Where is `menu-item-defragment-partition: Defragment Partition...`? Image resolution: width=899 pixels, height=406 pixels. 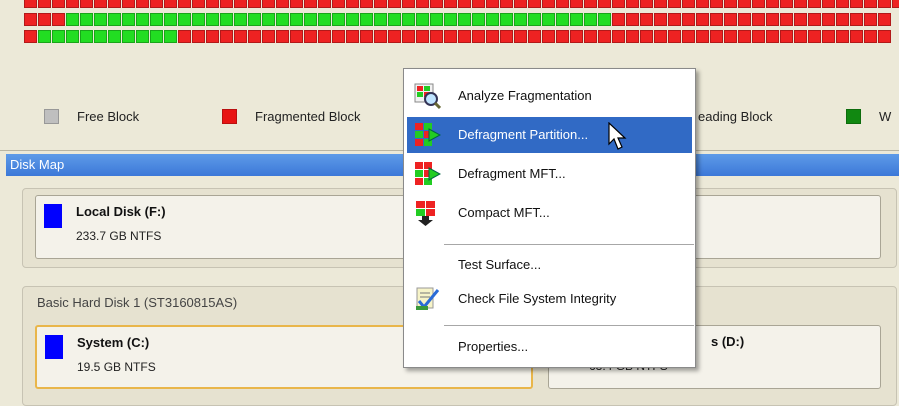 menu-item-defragment-partition: Defragment Partition... is located at coordinates (549, 135).